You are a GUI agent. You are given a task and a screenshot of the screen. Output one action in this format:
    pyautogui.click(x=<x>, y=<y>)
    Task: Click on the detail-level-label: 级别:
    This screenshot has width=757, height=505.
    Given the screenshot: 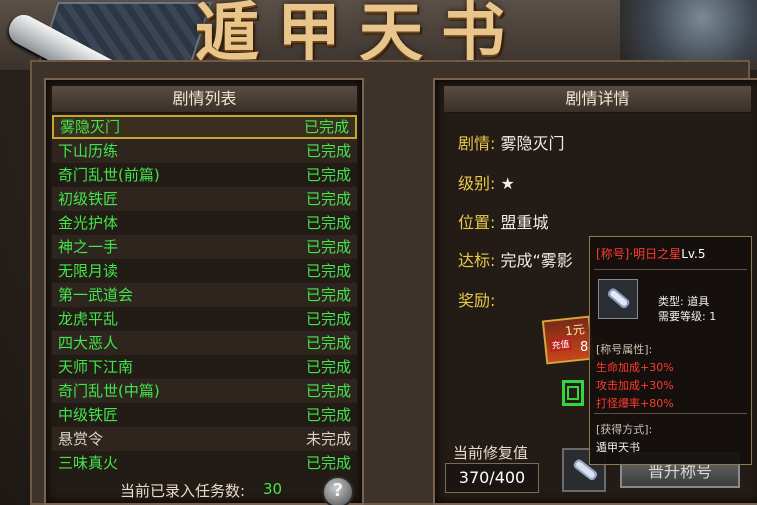 What is the action you would take?
    pyautogui.click(x=477, y=183)
    